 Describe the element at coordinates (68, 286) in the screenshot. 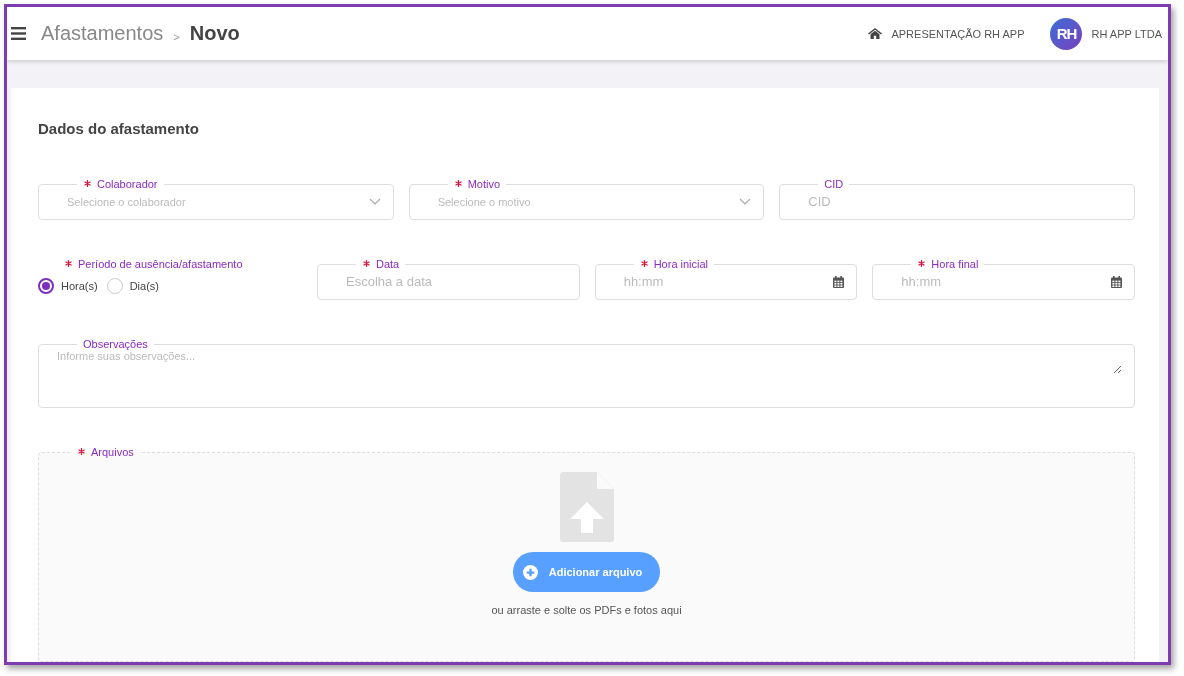

I see `radio-option: Hora(s)` at that location.